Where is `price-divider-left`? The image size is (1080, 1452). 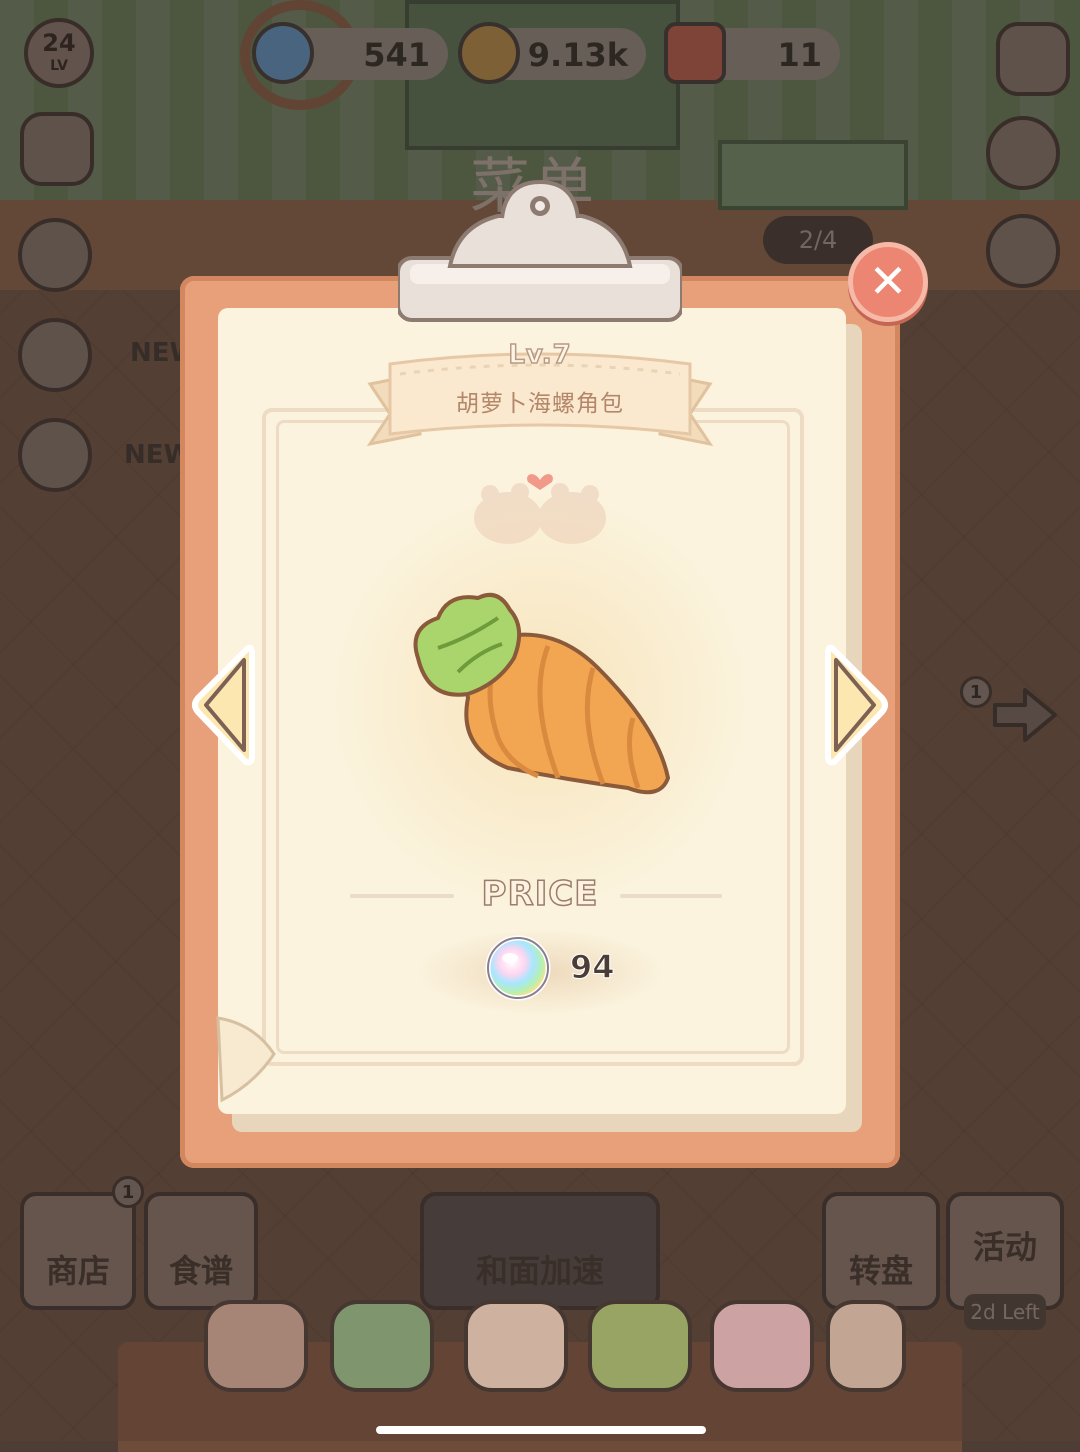
price-divider-left is located at coordinates (402, 896).